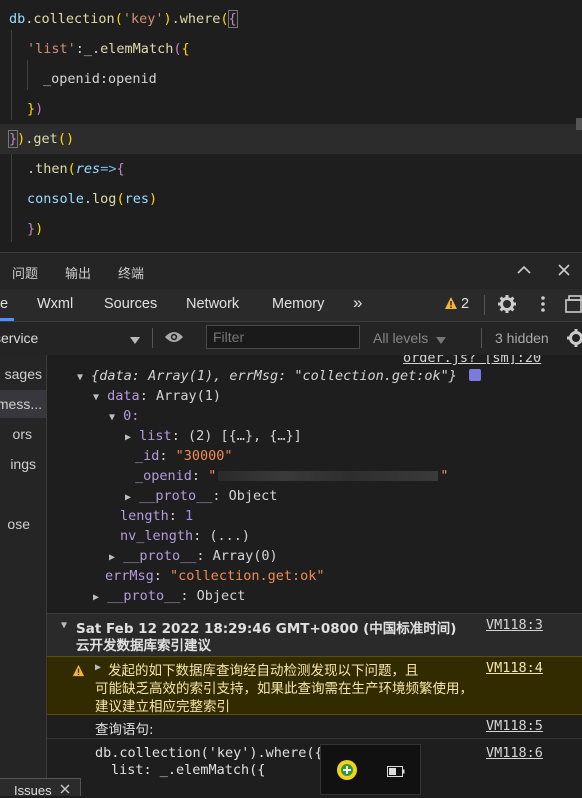  What do you see at coordinates (522, 338) in the screenshot?
I see `hidden-count: 3 hidden` at bounding box center [522, 338].